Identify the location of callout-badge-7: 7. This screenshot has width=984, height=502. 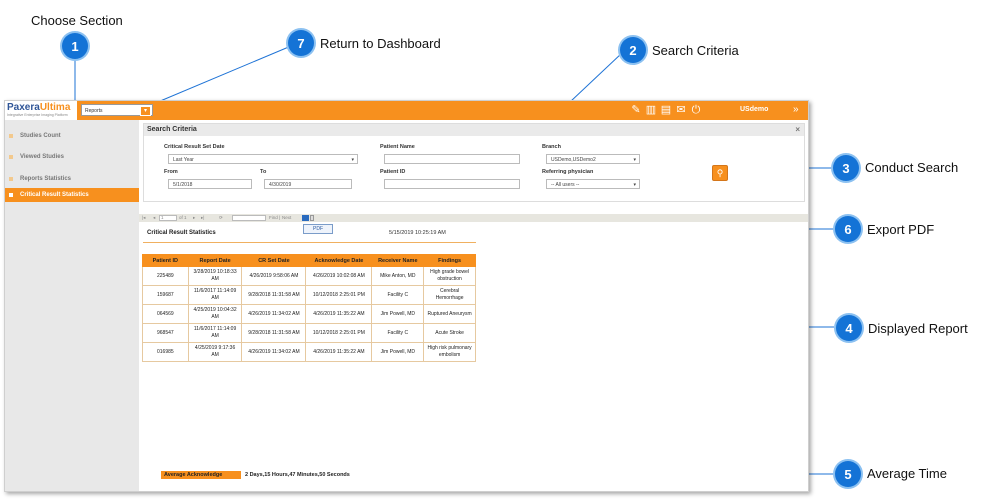
(301, 43).